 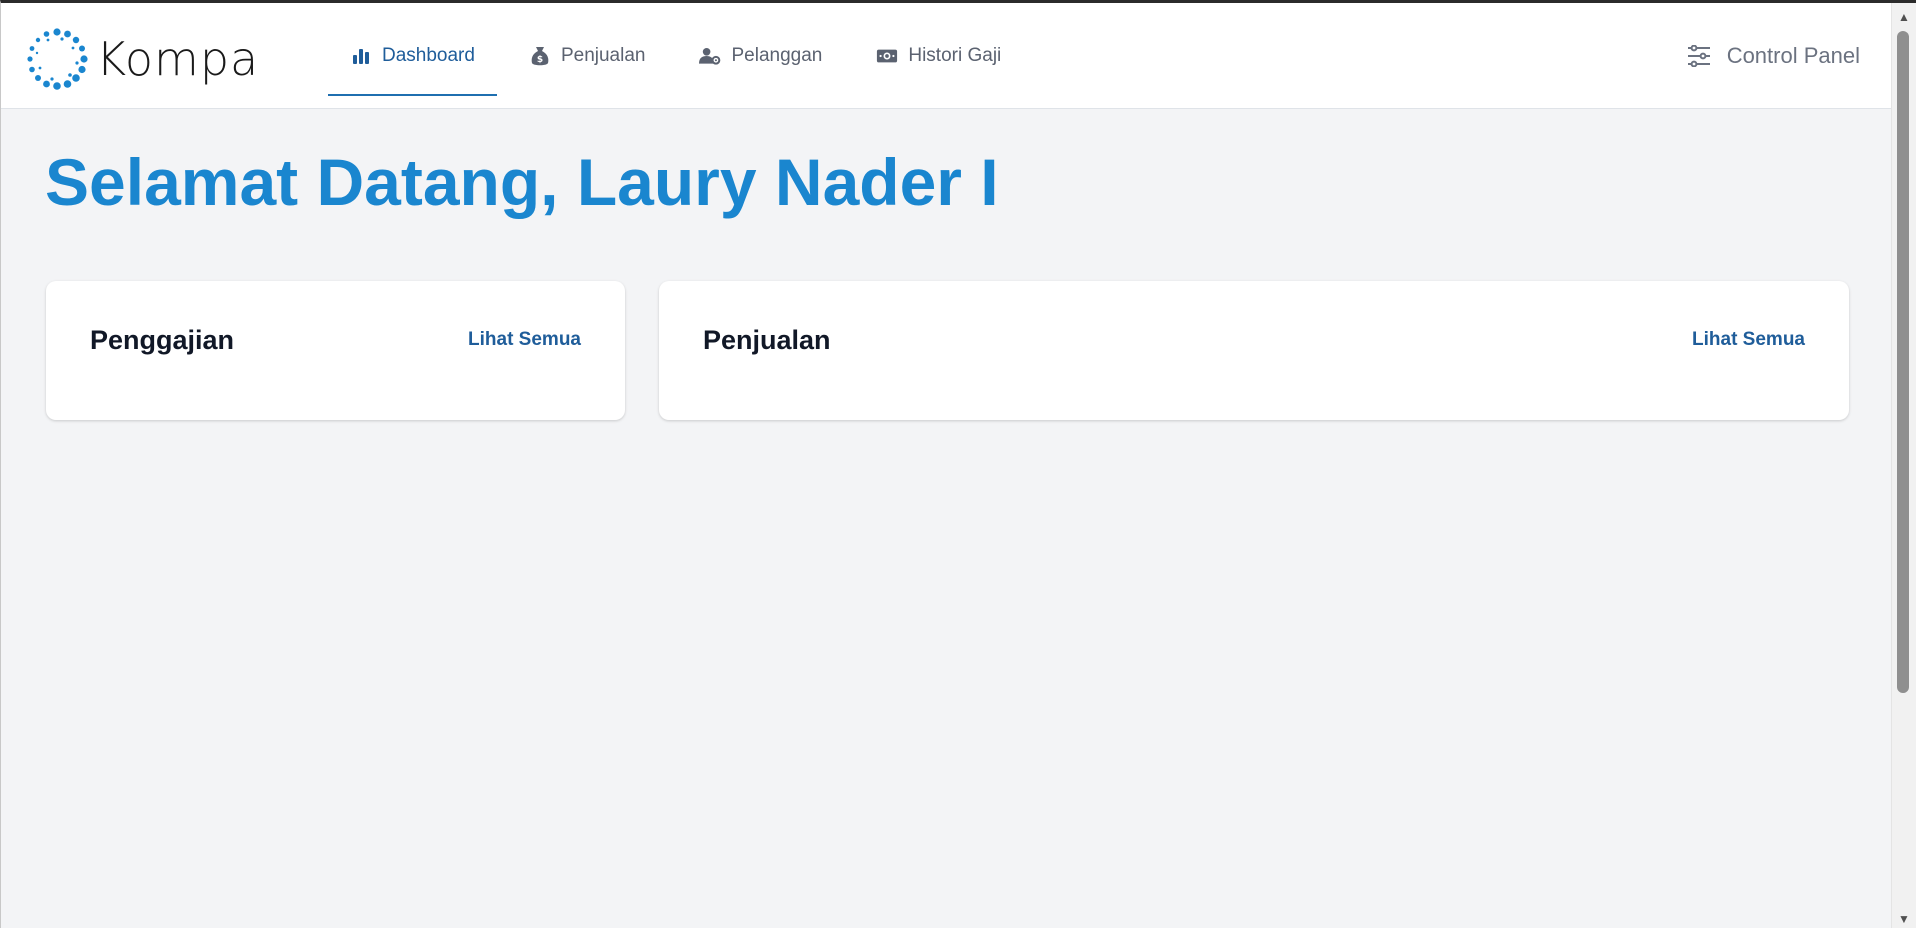 I want to click on vertical-scrollbar: ▲ ▼, so click(x=1903, y=465).